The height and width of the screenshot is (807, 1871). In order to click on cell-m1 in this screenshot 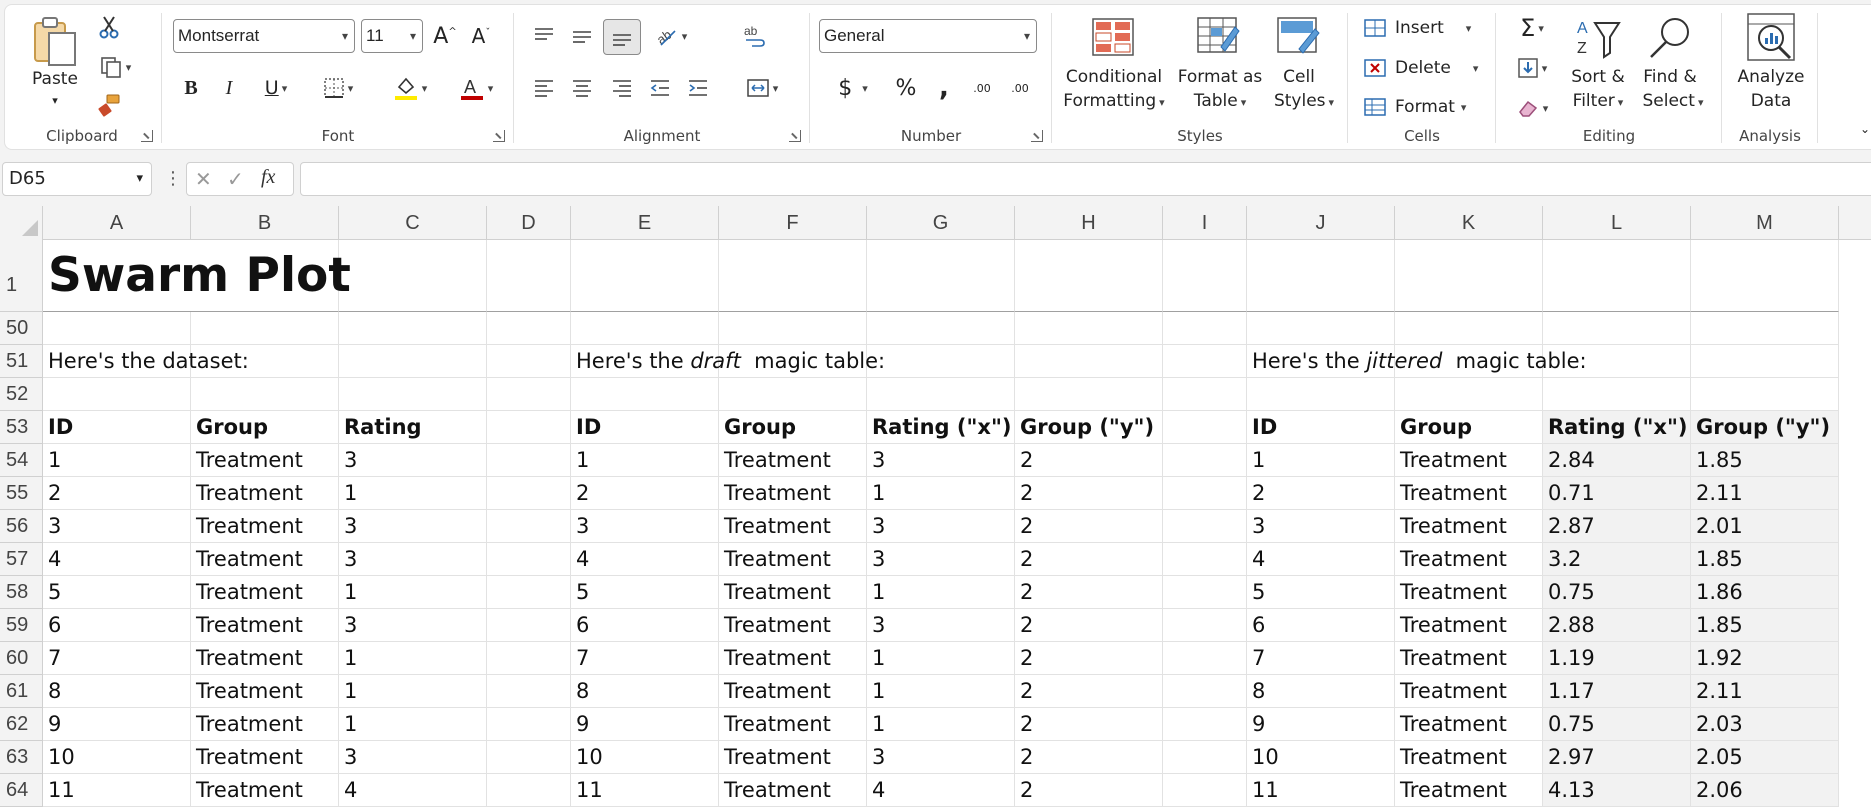, I will do `click(1765, 276)`.